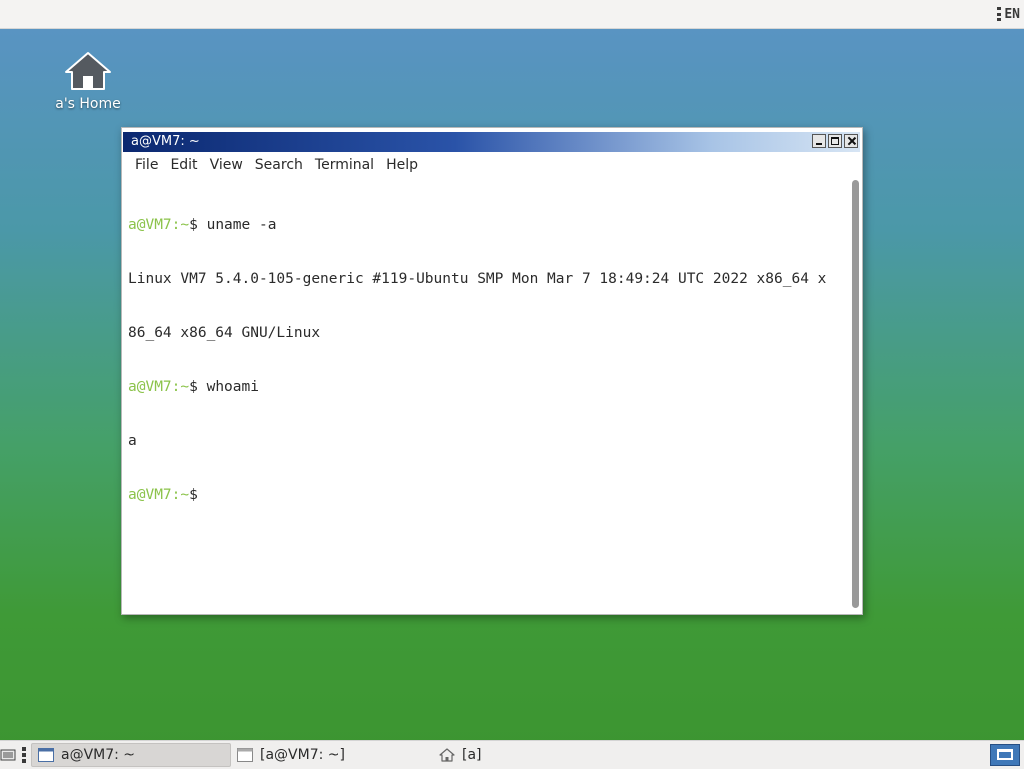  Describe the element at coordinates (491, 165) in the screenshot. I see `menu-bar: File Edit View Search Terminal Help` at that location.